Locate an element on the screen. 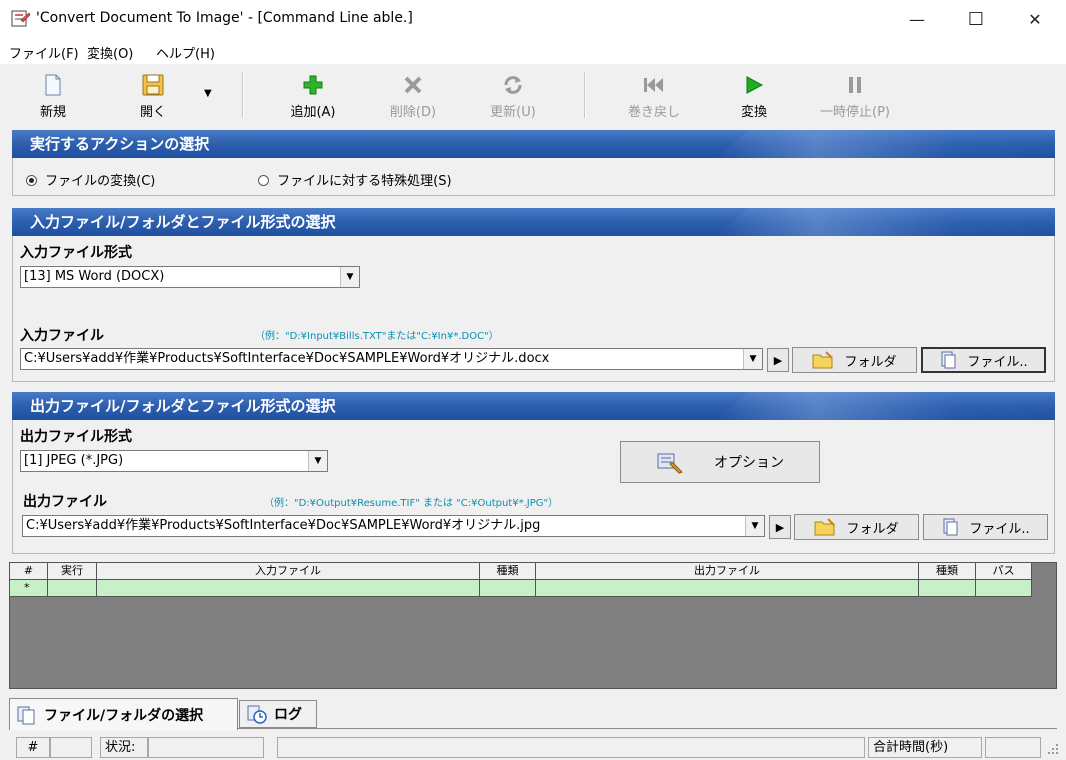 Image resolution: width=1066 pixels, height=760 pixels. menu-help: ヘルプ(H) is located at coordinates (185, 52).